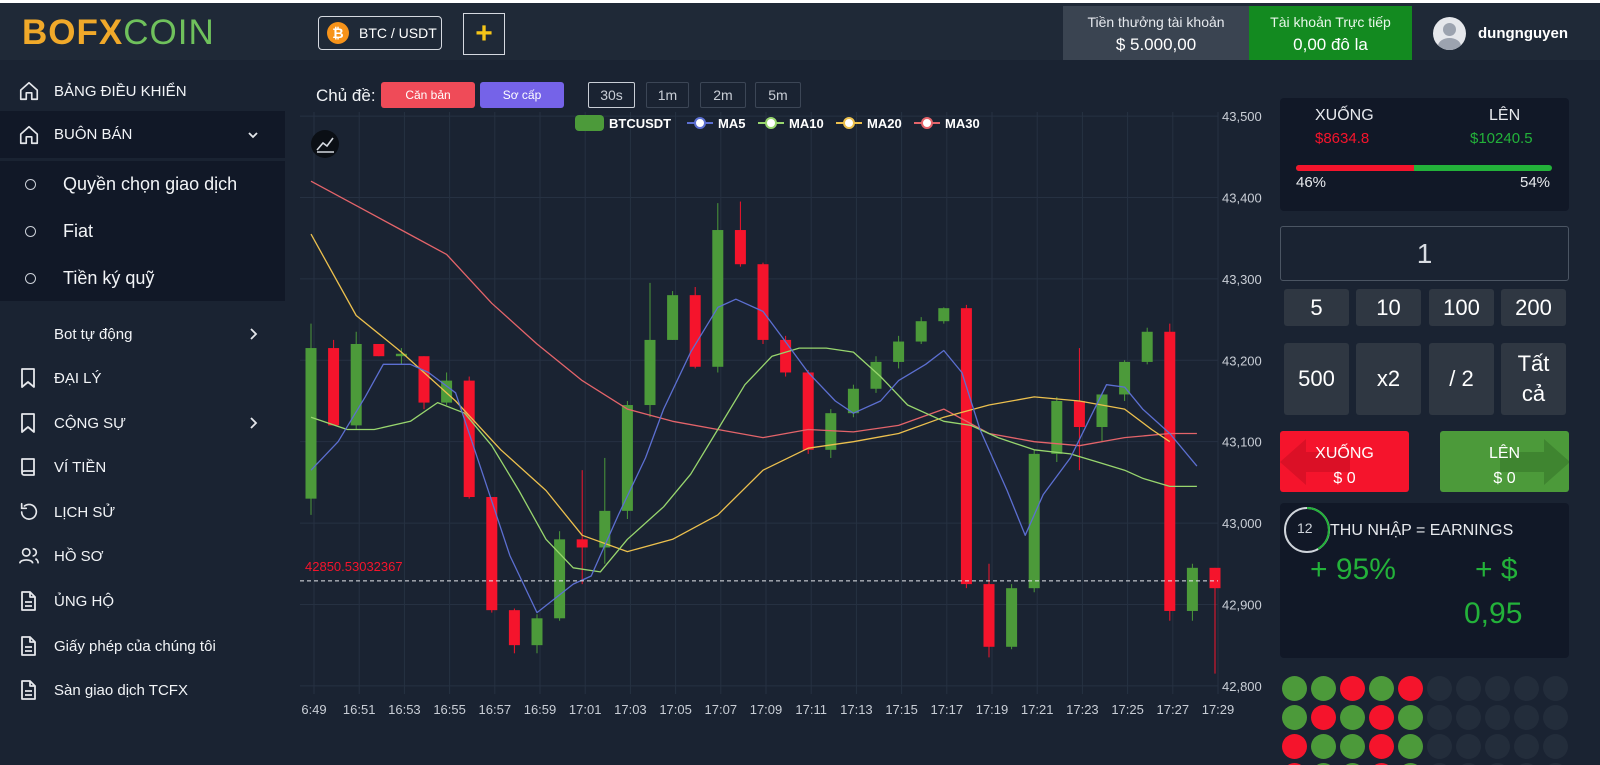  Describe the element at coordinates (856, 709) in the screenshot. I see `x-tick-label: 17:13` at that location.